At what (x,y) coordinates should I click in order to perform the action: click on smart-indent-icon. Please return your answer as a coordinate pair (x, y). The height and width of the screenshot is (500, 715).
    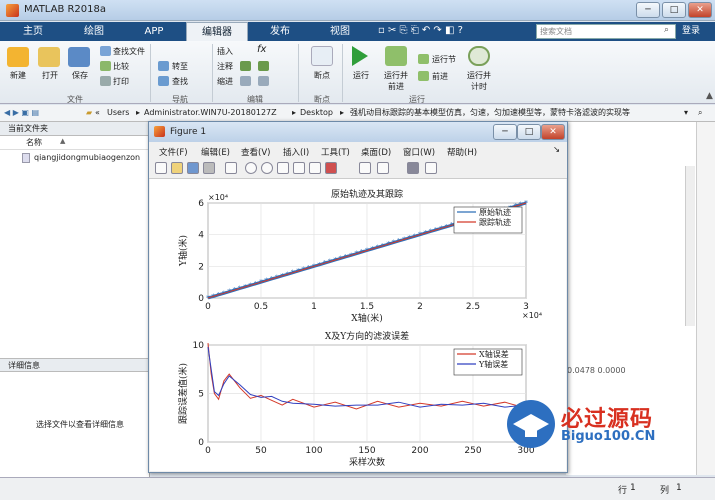
    Looking at the image, I should click on (245, 81).